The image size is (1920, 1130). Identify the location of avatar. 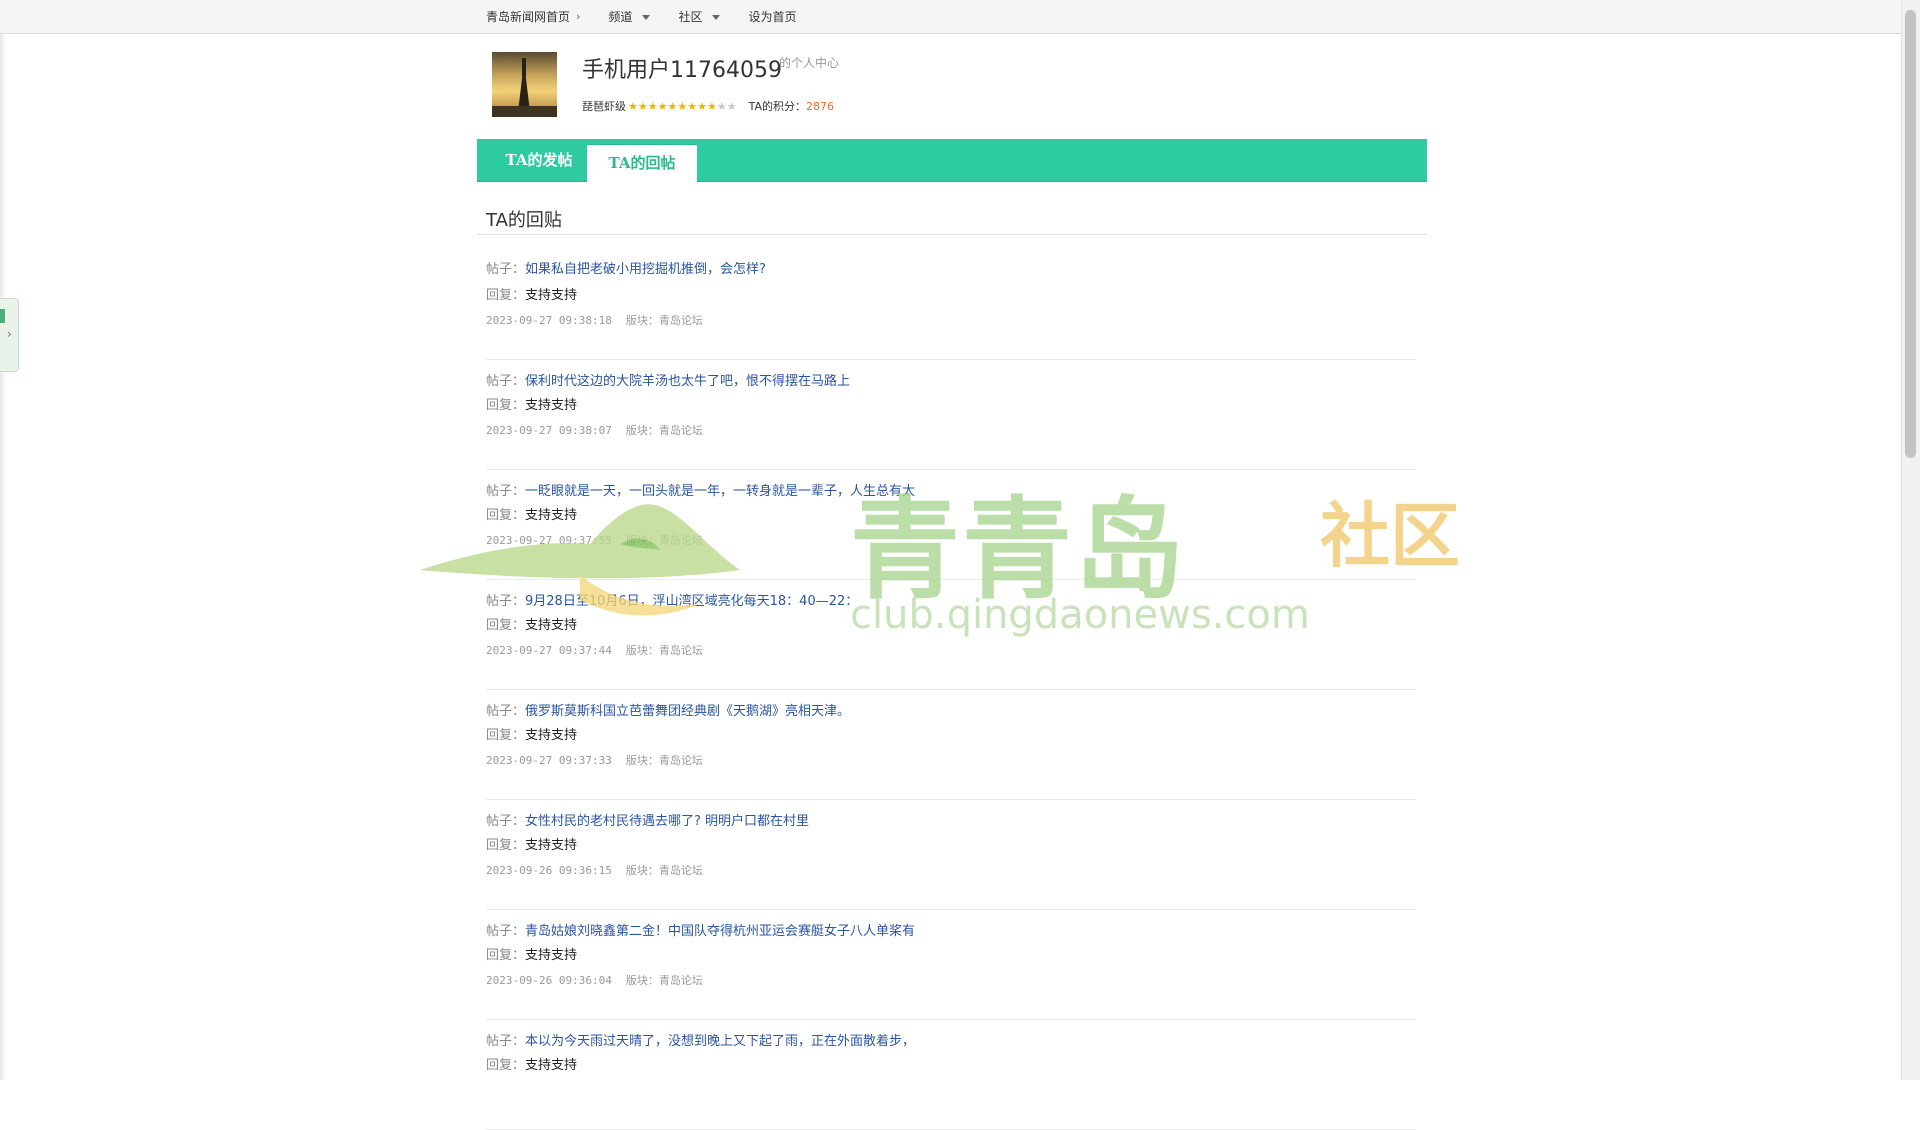
(524, 84).